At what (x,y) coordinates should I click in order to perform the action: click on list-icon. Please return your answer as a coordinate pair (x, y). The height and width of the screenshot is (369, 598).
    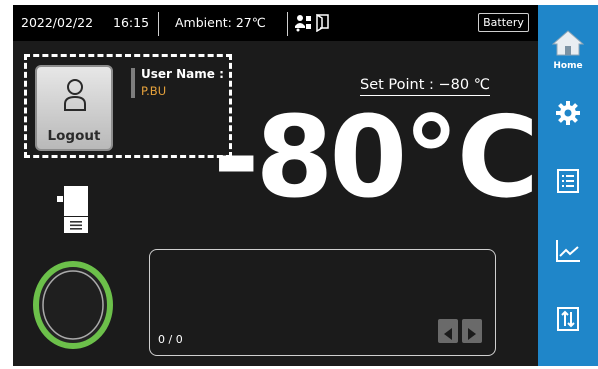
    Looking at the image, I should click on (568, 183).